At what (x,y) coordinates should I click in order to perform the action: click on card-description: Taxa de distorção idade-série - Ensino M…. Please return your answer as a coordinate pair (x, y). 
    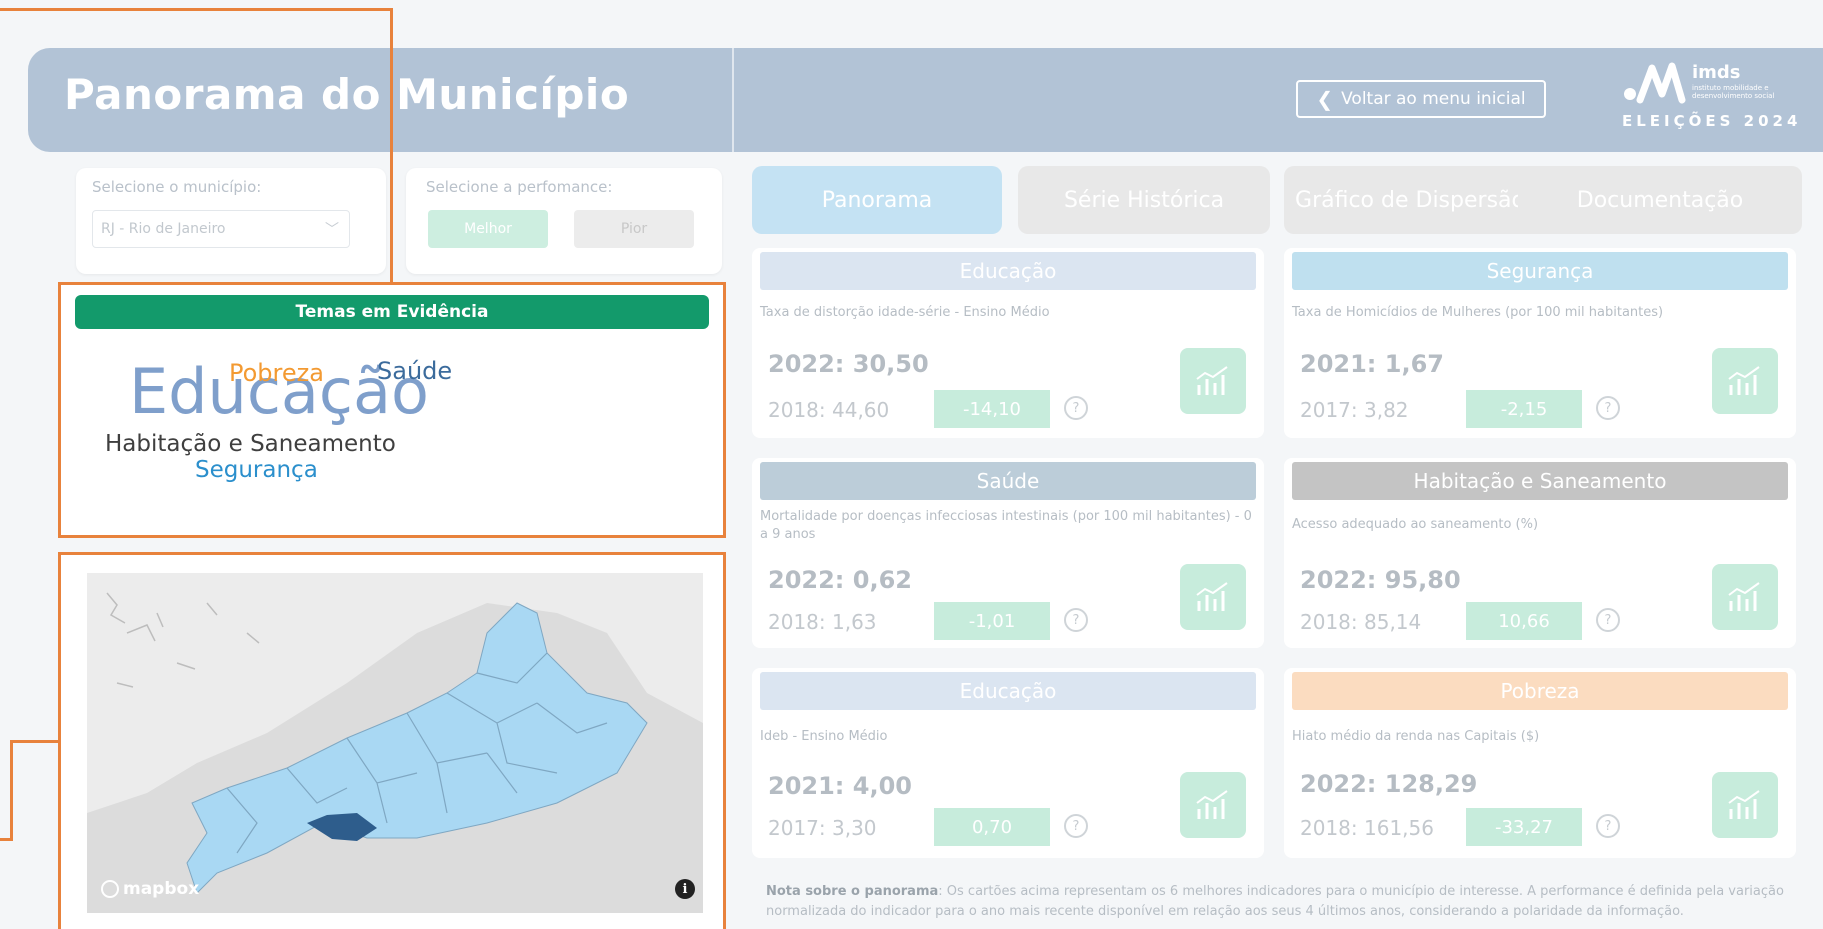
    Looking at the image, I should click on (905, 312).